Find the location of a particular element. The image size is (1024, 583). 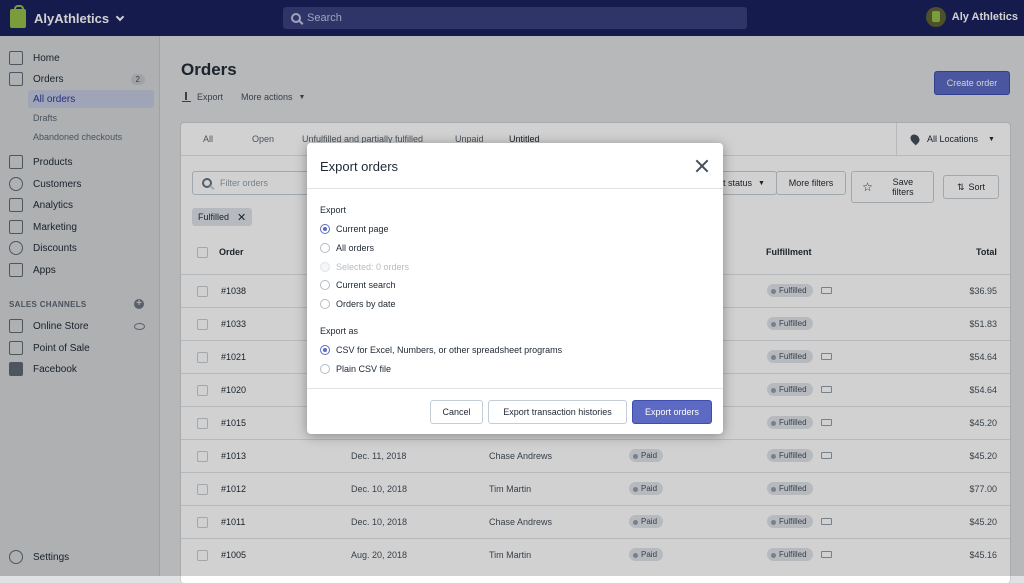

radio-label: Current page is located at coordinates (362, 229).